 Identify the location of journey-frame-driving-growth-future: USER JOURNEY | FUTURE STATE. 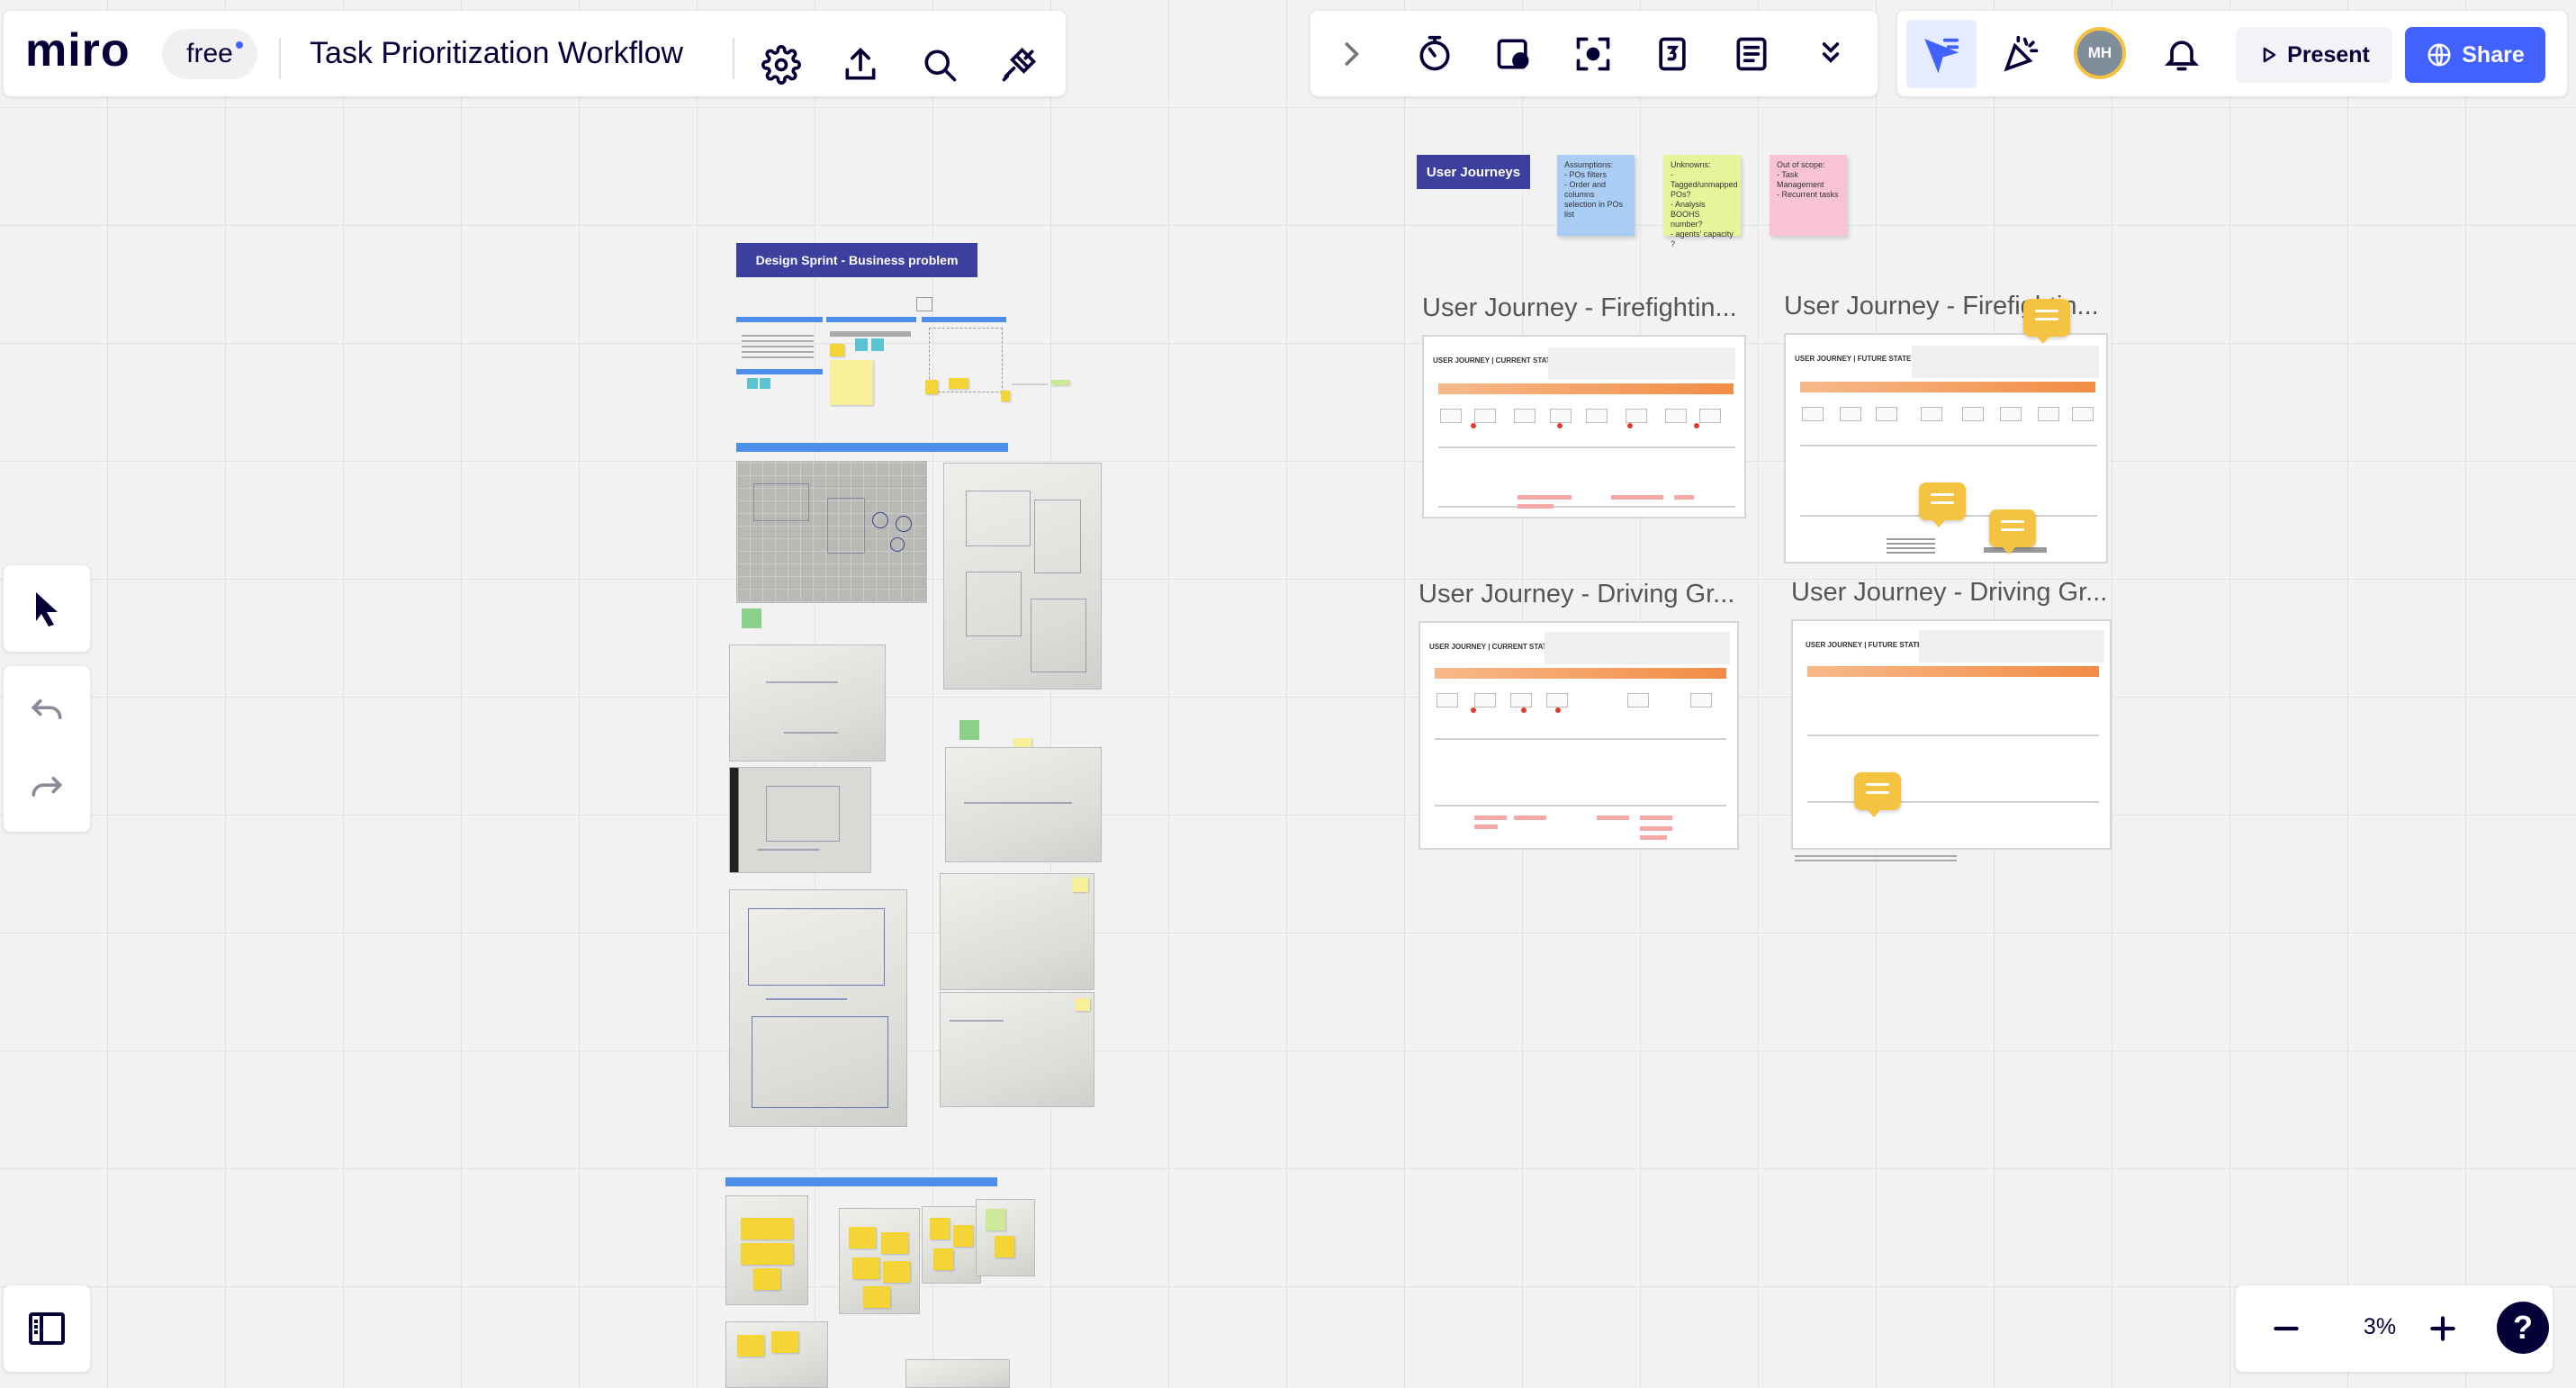
(1951, 735).